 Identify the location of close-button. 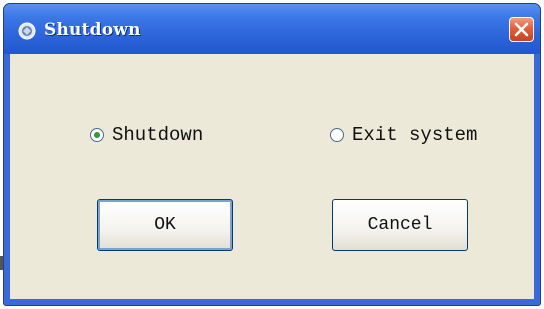
(521, 29).